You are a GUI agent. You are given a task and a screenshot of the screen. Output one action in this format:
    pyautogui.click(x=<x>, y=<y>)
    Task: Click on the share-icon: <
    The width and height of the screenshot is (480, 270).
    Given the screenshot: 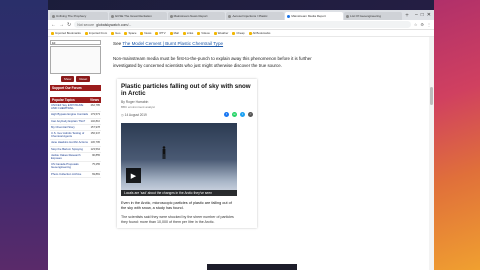 What is the action you would take?
    pyautogui.click(x=250, y=115)
    